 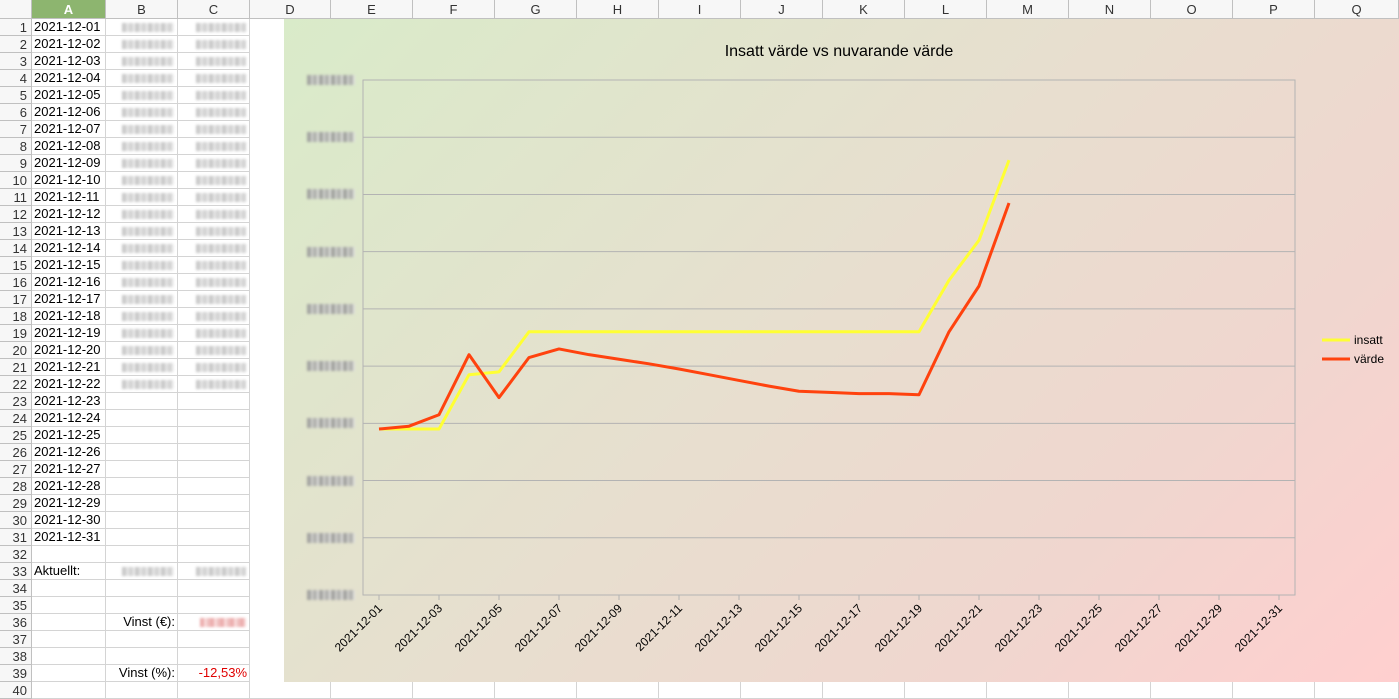 What do you see at coordinates (214, 44) in the screenshot?
I see `cell-c2` at bounding box center [214, 44].